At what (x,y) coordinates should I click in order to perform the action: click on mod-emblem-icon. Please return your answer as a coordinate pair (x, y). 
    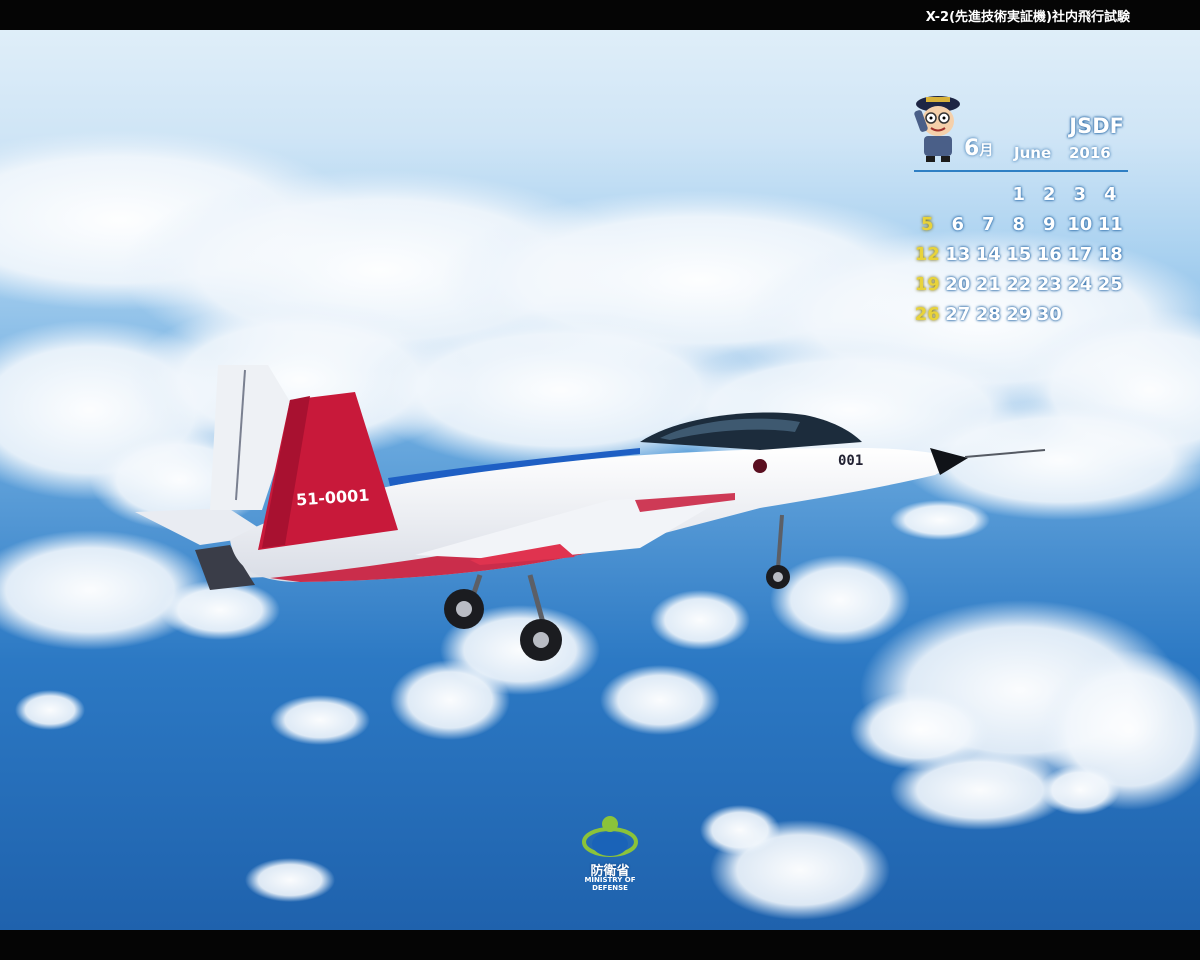
    Looking at the image, I should click on (610, 836).